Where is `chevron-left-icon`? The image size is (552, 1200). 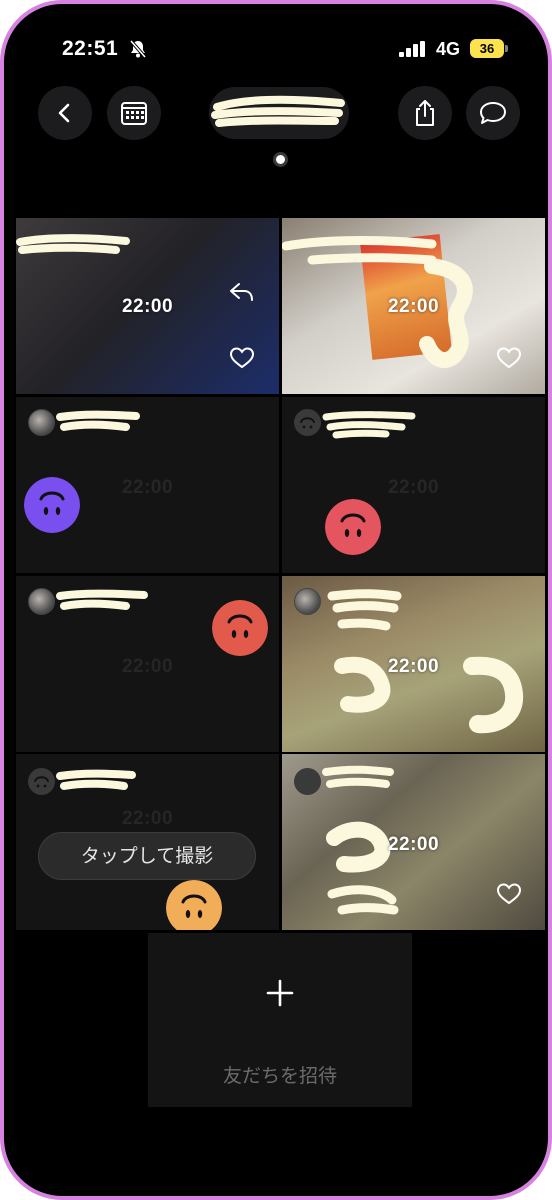 chevron-left-icon is located at coordinates (64, 113).